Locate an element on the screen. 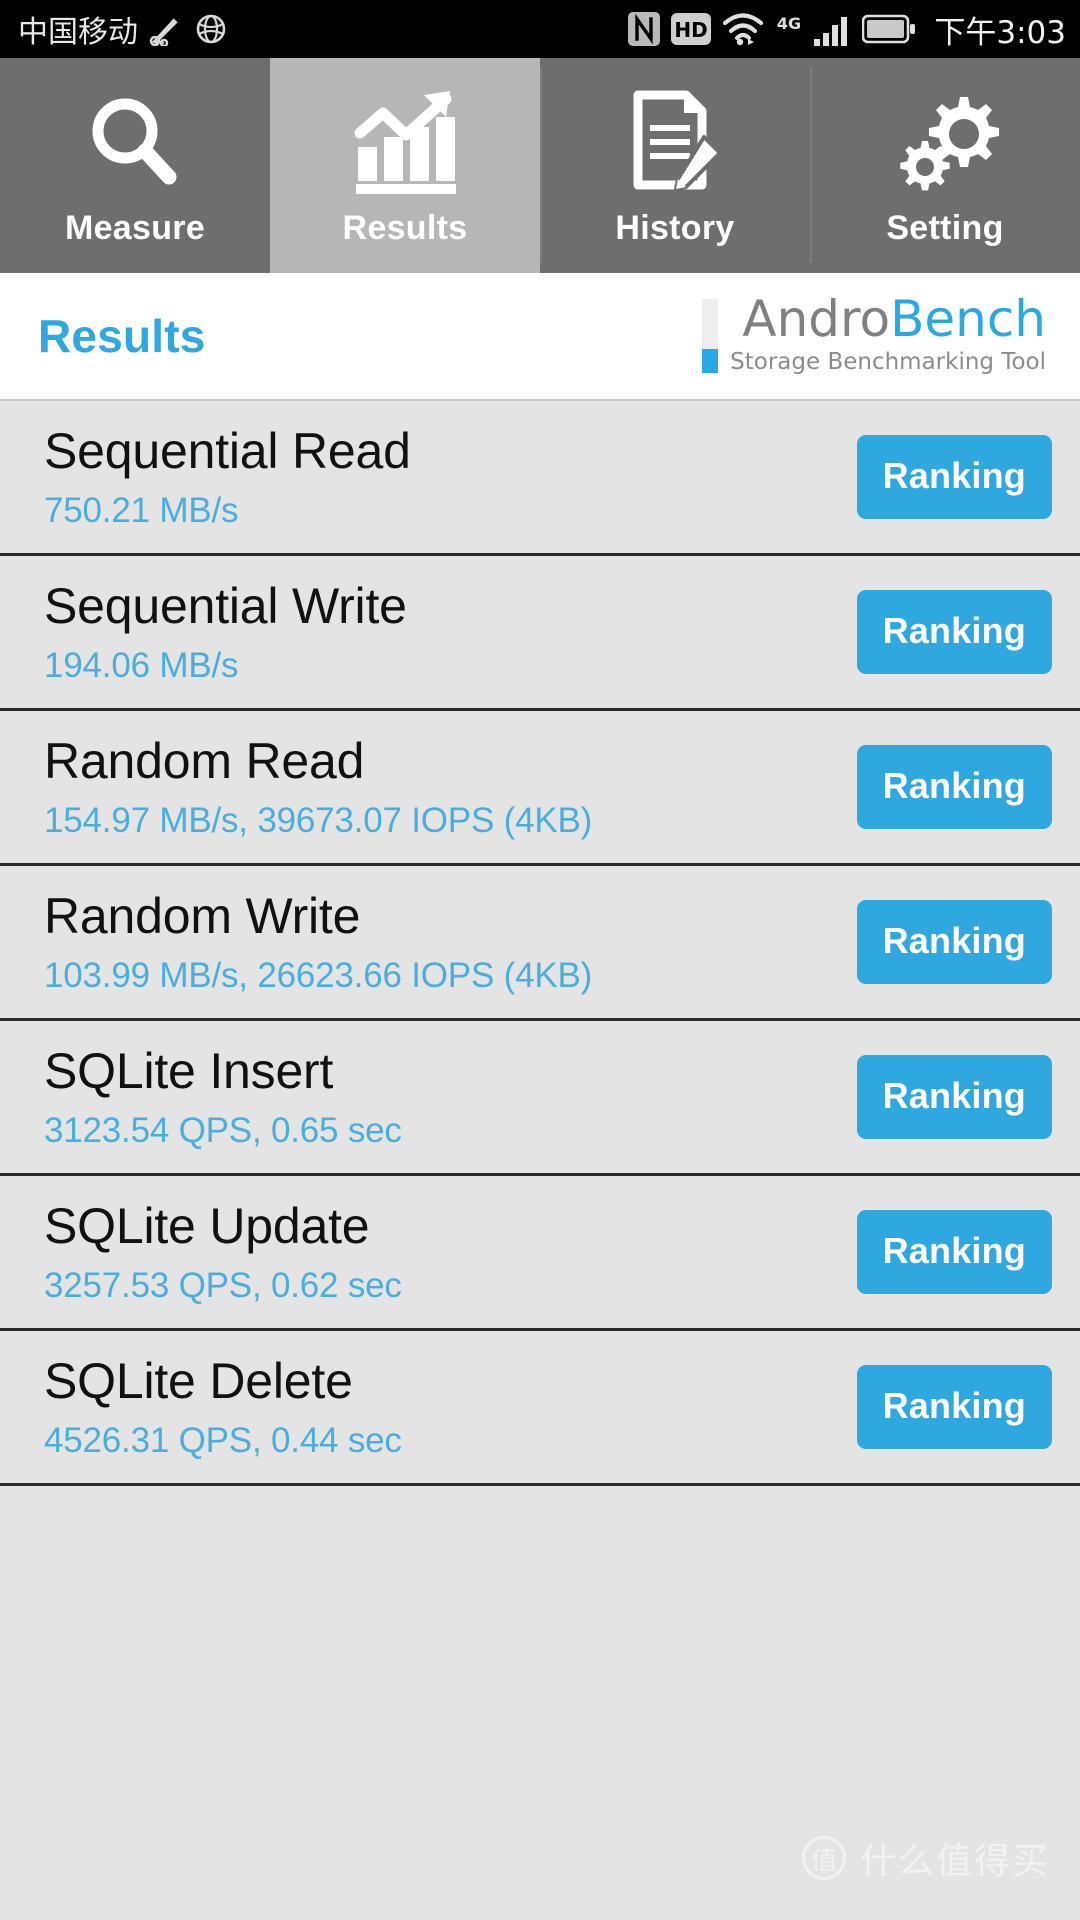 The height and width of the screenshot is (1920, 1080). row-text-group: Sequential Read 750.21 MB/s is located at coordinates (227, 477).